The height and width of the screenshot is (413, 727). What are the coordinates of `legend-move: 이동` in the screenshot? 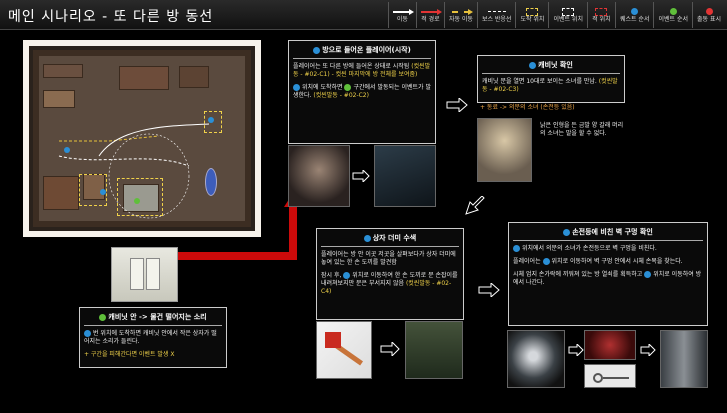 It's located at (401, 15).